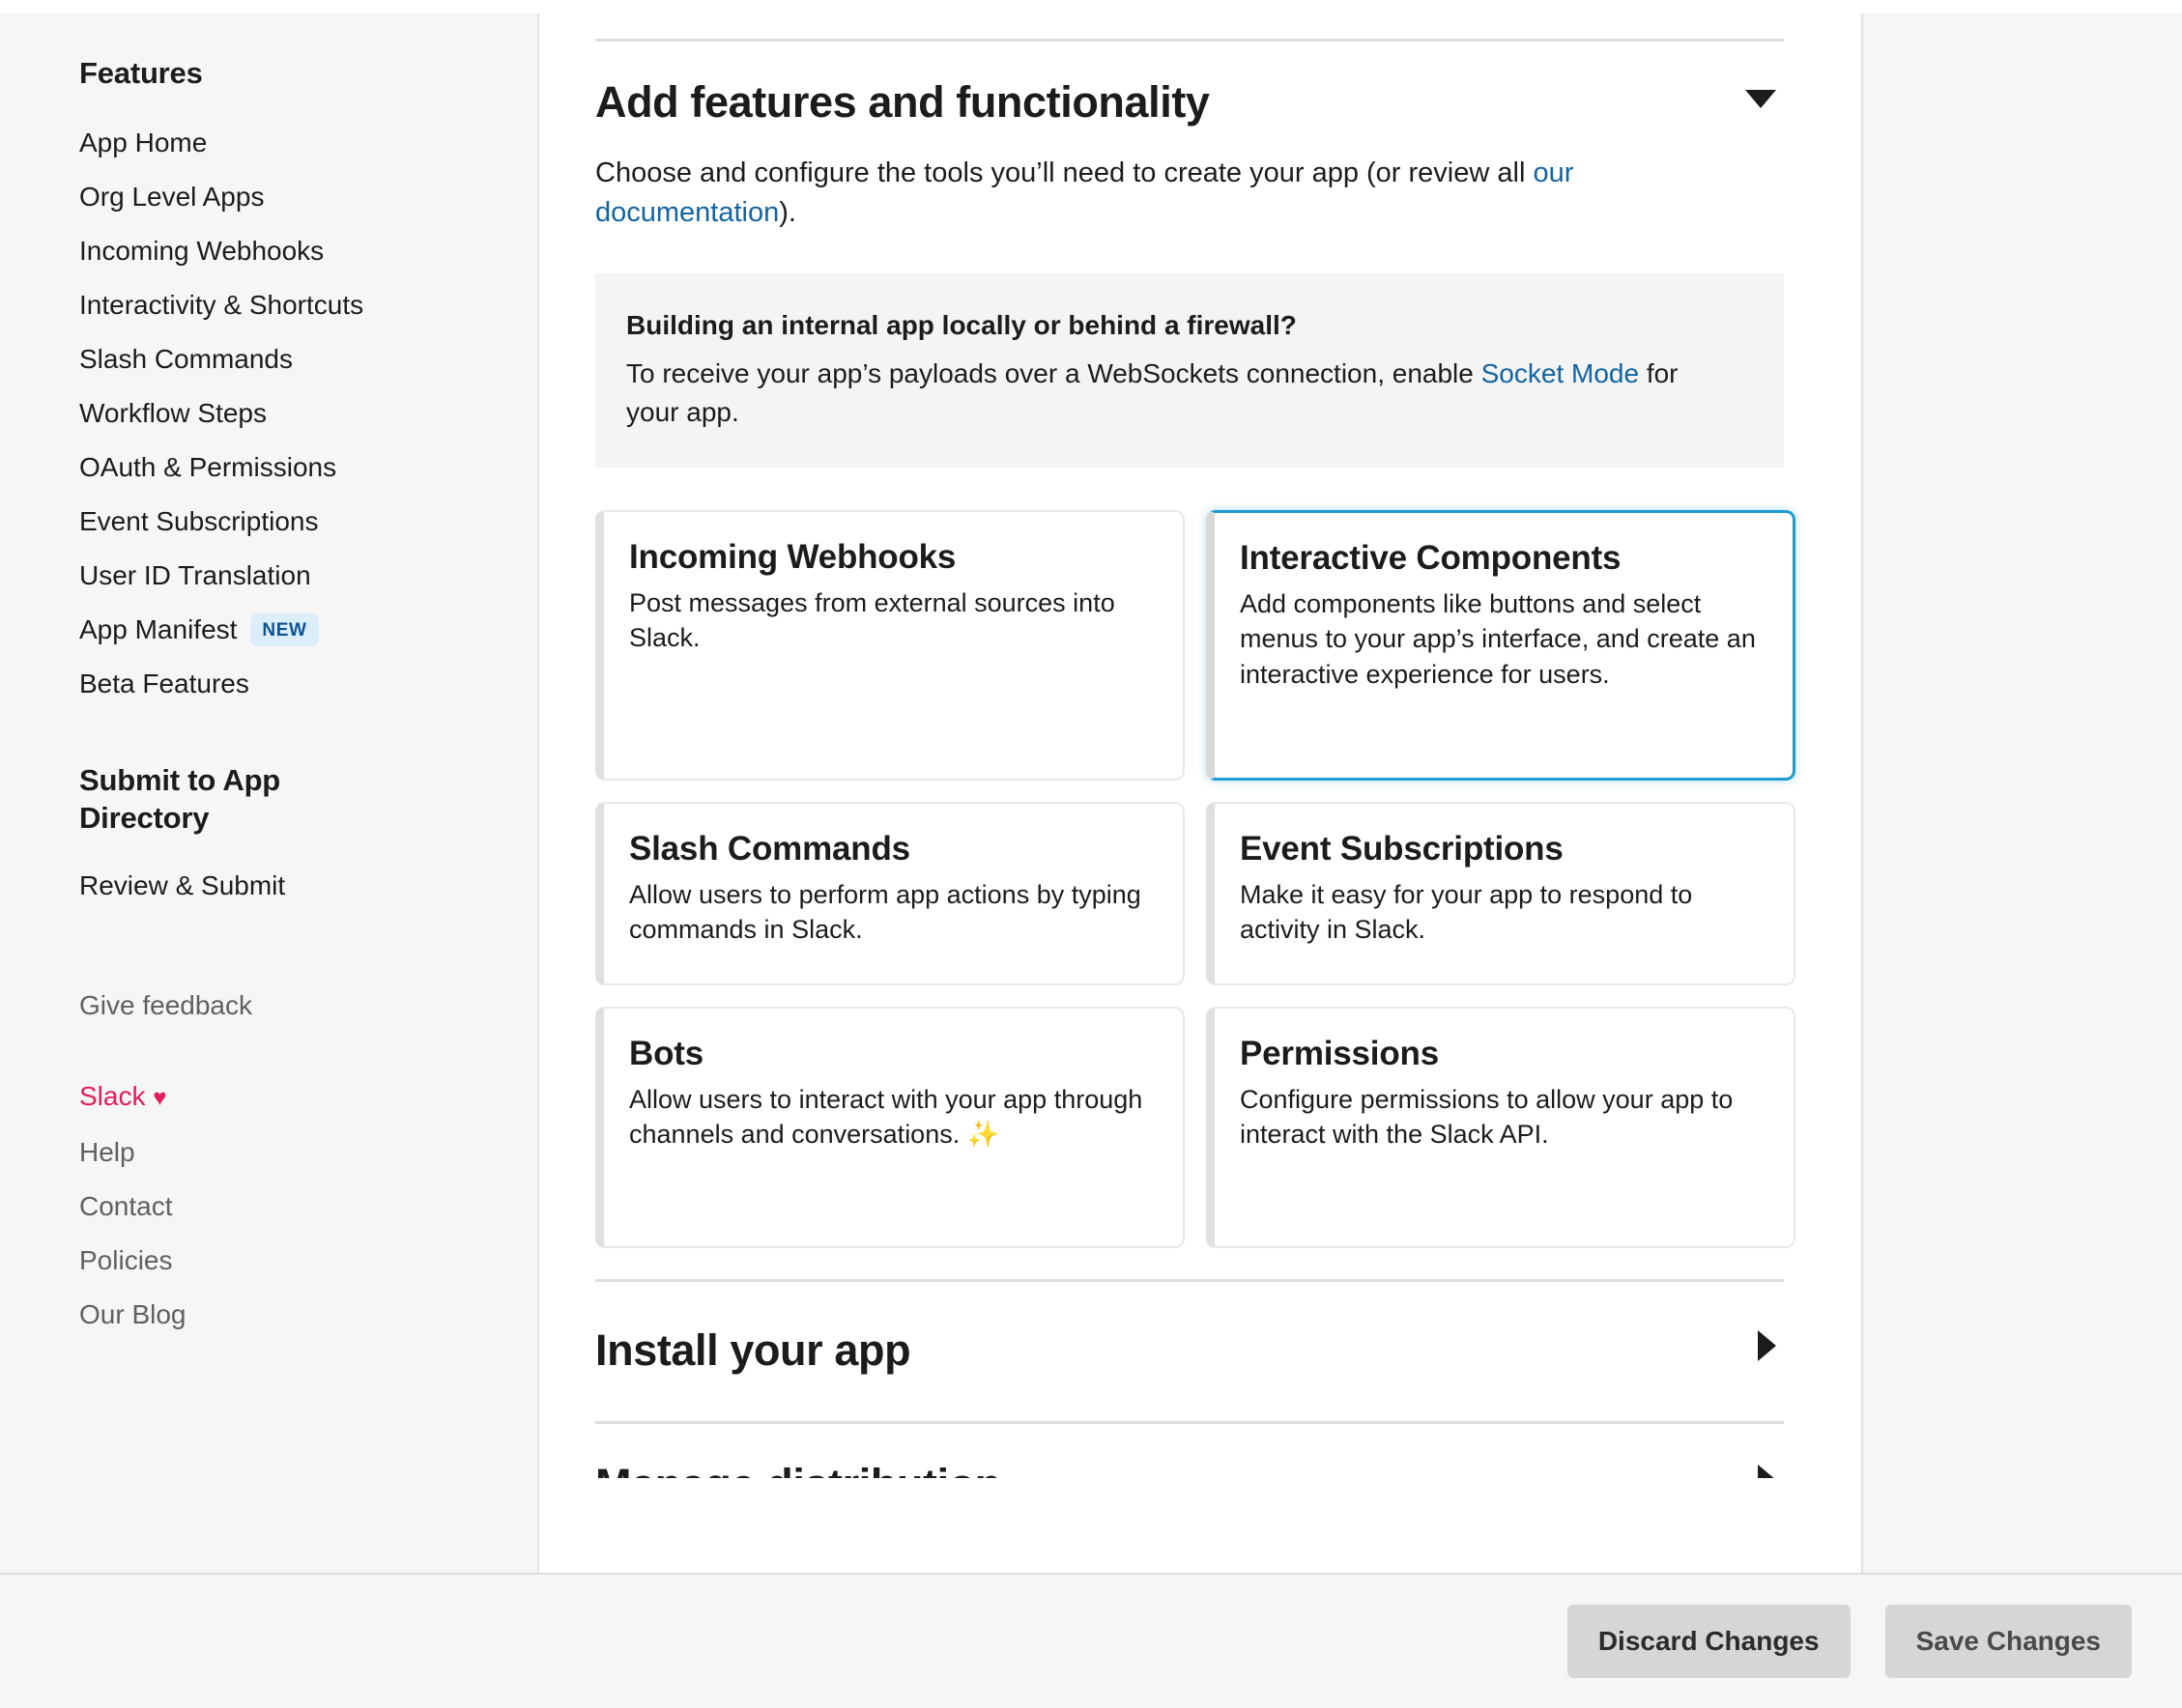 This screenshot has width=2182, height=1708. Describe the element at coordinates (296, 1153) in the screenshot. I see `sidebar-item-help: Help` at that location.